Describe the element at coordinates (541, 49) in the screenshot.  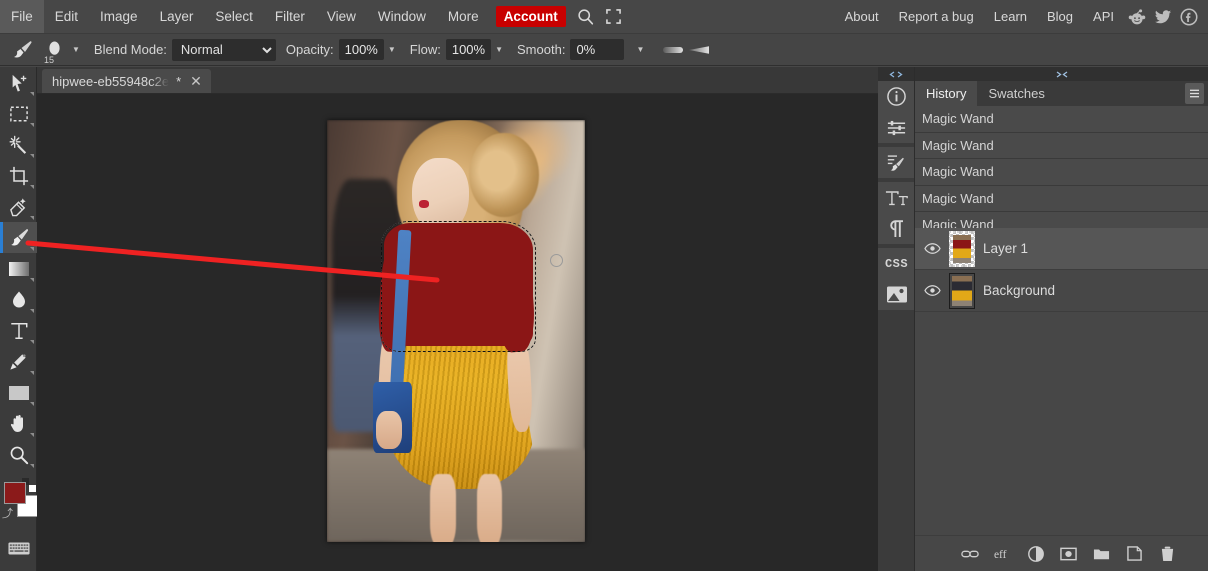
I see `smooth-label: Smooth:` at that location.